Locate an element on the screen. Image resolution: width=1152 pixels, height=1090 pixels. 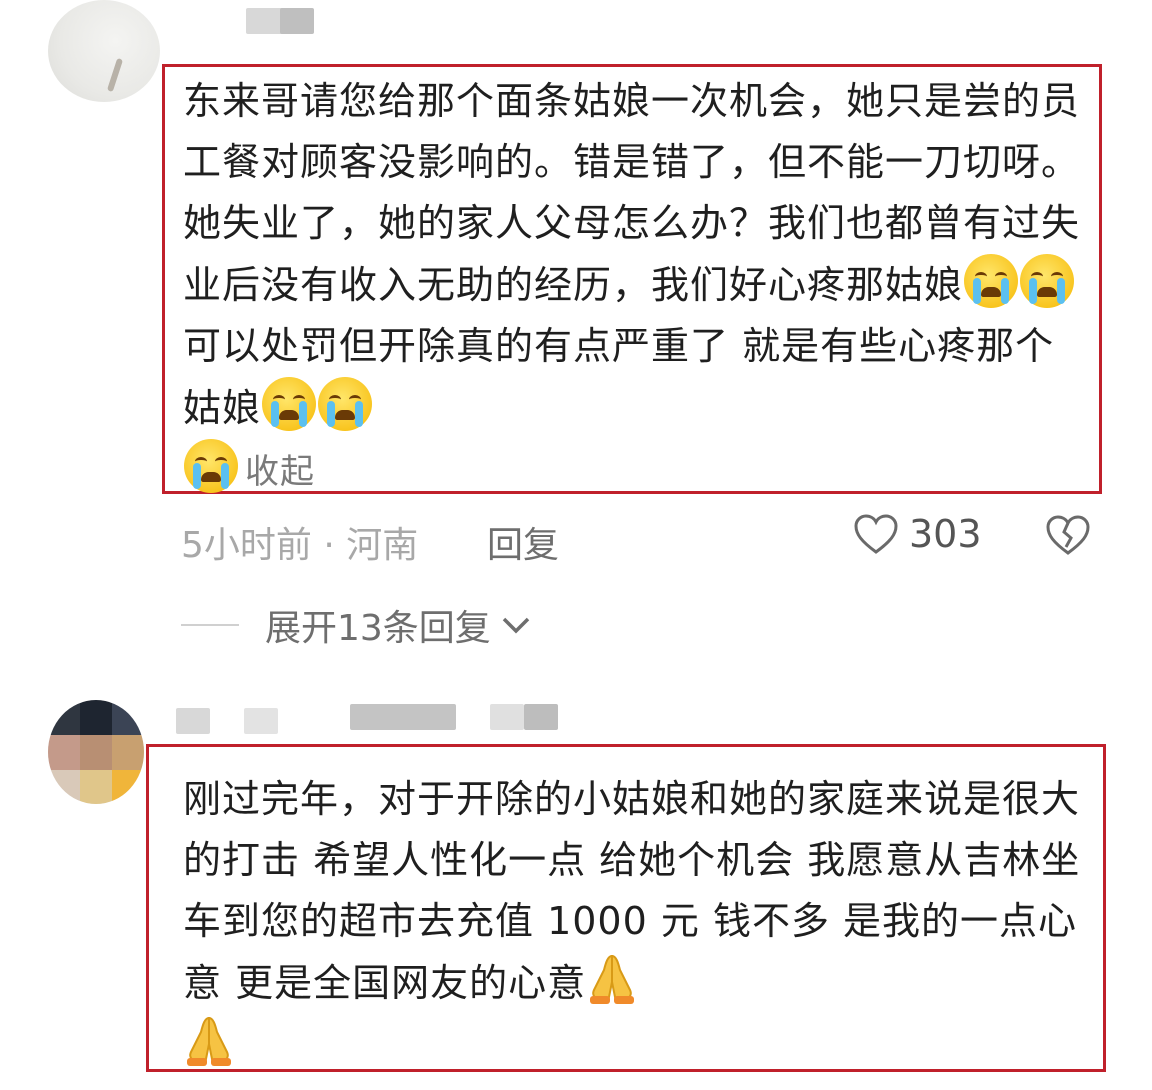
expand-replies-label: 展开13条回复 is located at coordinates (378, 628).